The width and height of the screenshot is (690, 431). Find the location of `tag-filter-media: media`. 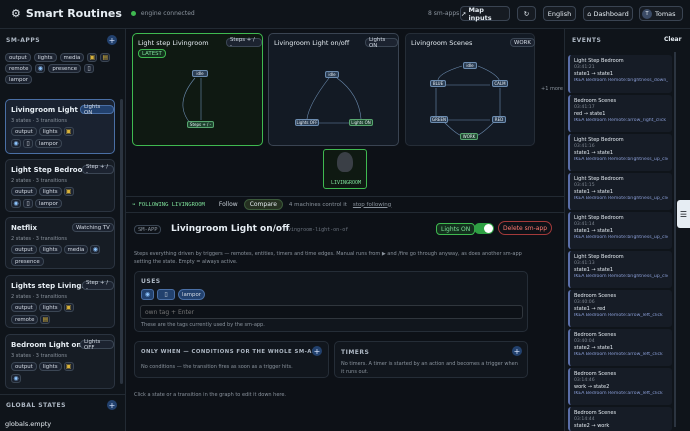

tag-filter-media: media is located at coordinates (72, 57).